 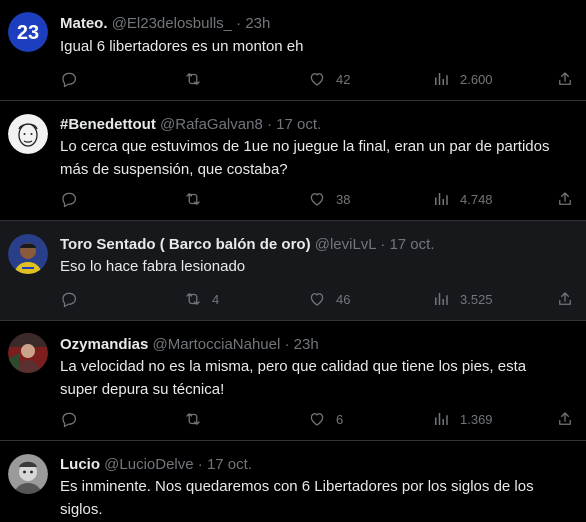 I want to click on tweet-header: #Benedettout @RafaGalvan8 · 17 oct., so click(x=190, y=125).